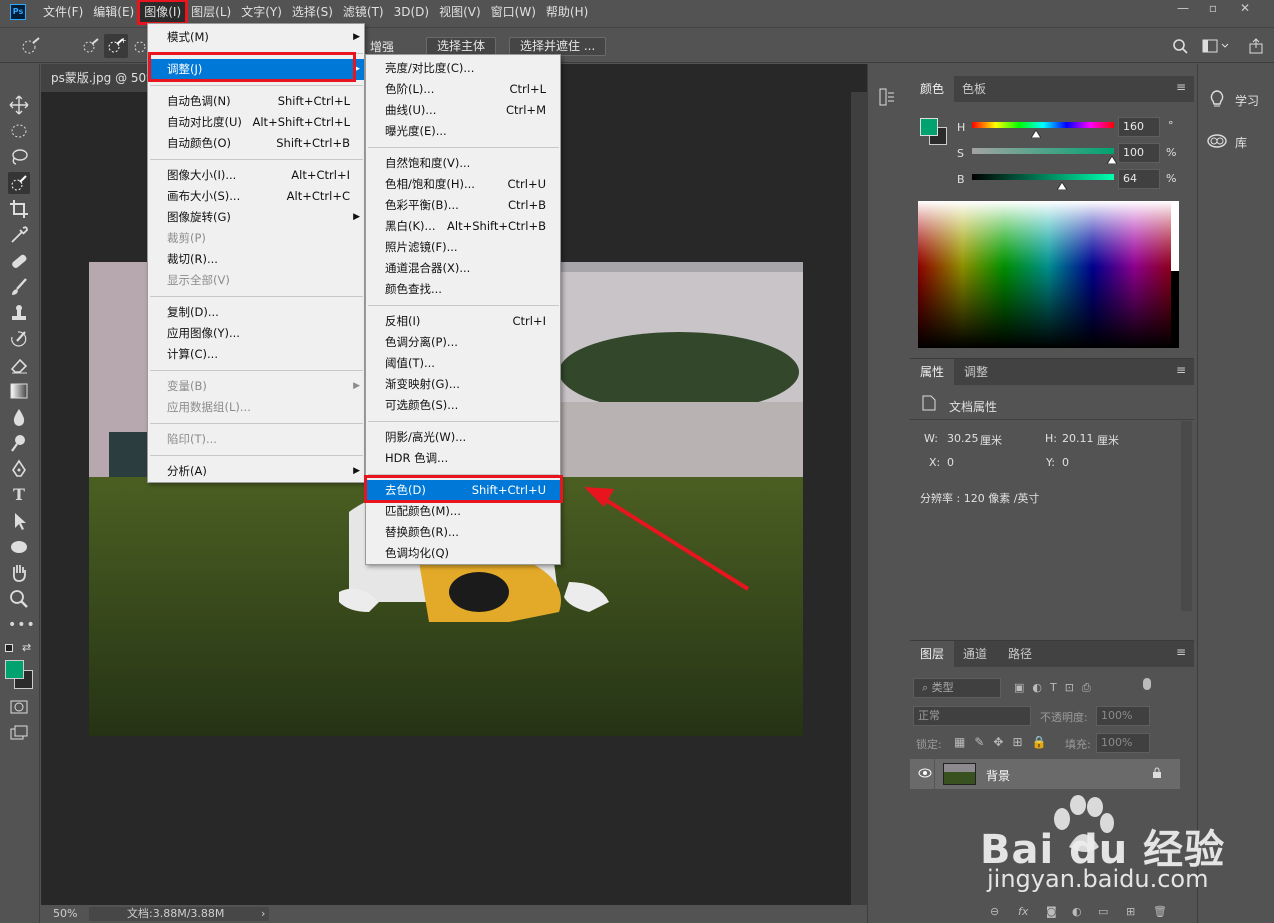 The width and height of the screenshot is (1274, 923). What do you see at coordinates (140, 46) in the screenshot?
I see `subtract-selection-icon` at bounding box center [140, 46].